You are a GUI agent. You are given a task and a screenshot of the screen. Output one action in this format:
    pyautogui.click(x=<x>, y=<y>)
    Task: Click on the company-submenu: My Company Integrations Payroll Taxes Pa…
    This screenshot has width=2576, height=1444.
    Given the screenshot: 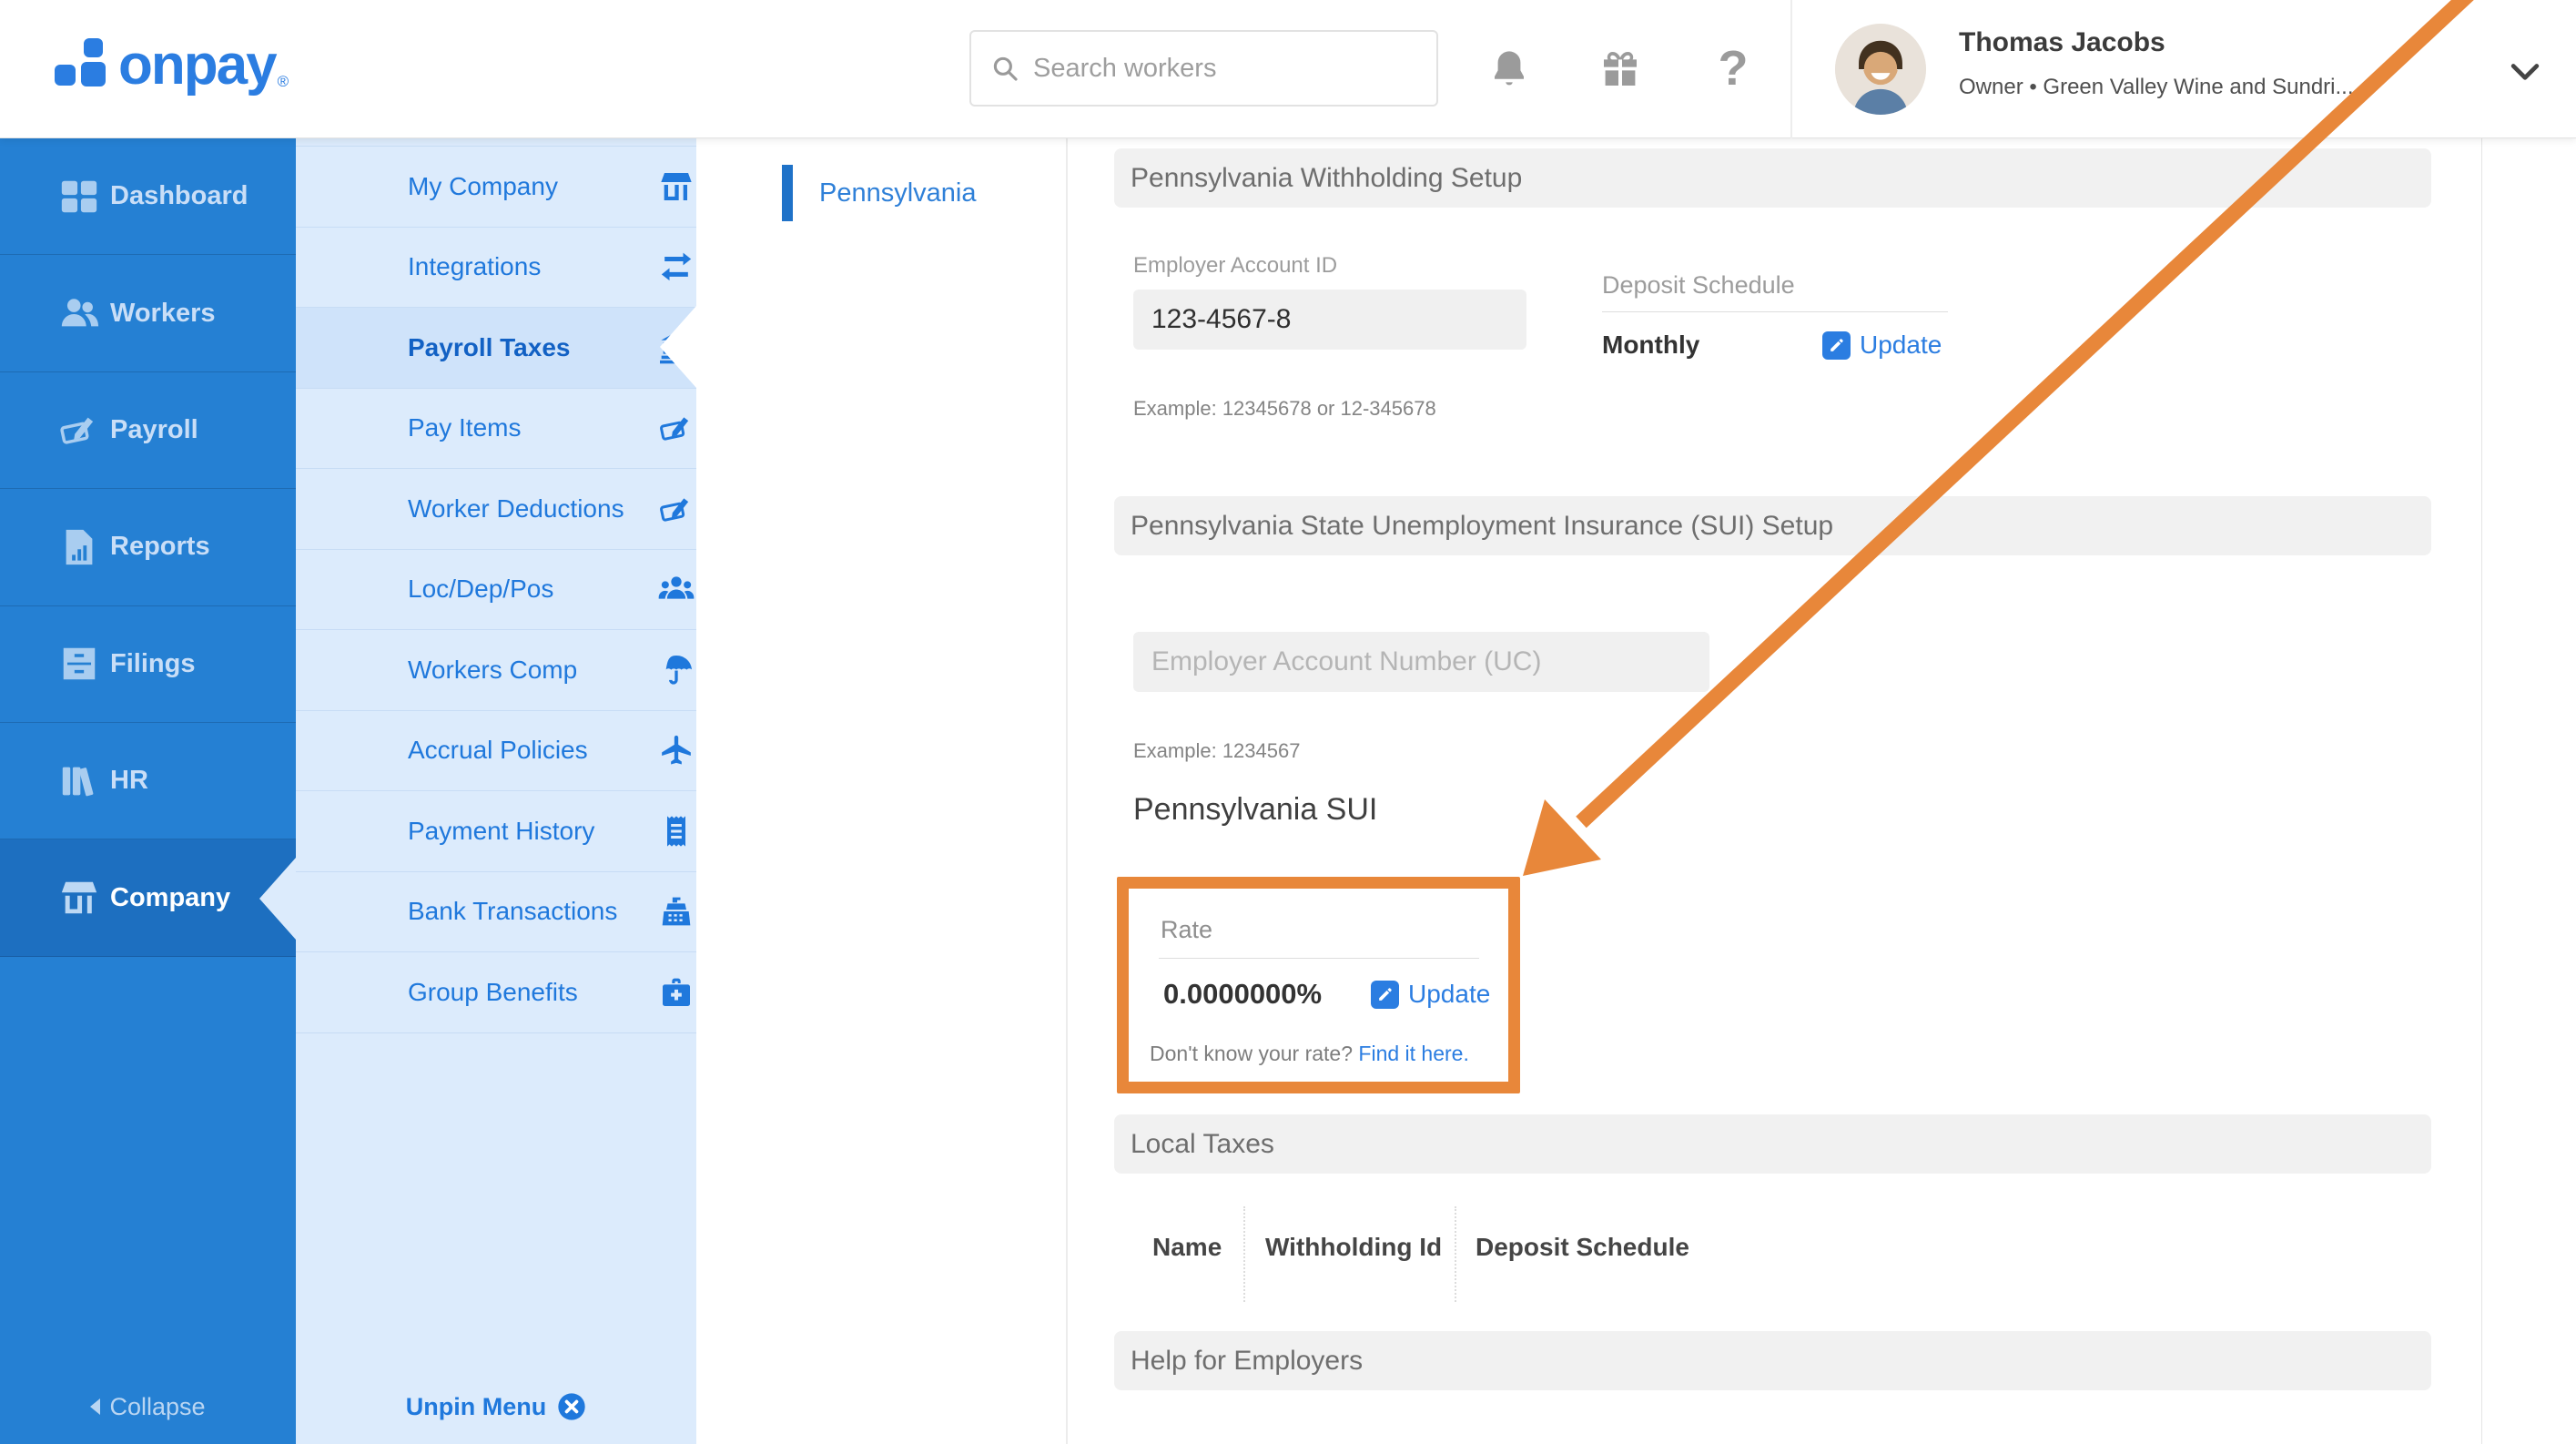 What is the action you would take?
    pyautogui.click(x=496, y=791)
    